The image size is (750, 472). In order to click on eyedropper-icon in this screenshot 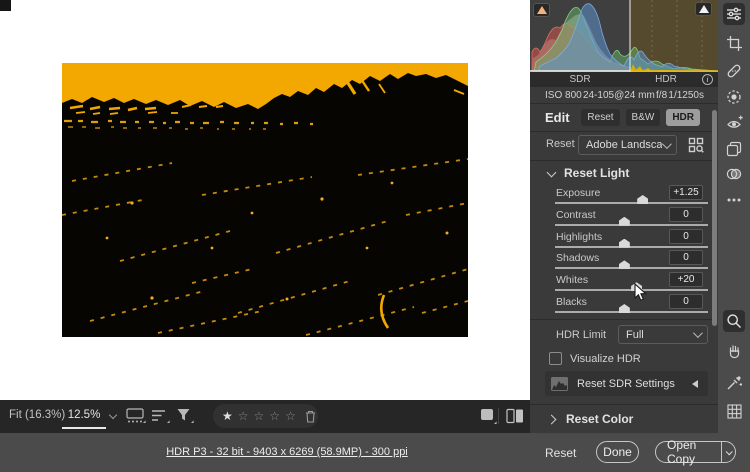, I will do `click(734, 383)`.